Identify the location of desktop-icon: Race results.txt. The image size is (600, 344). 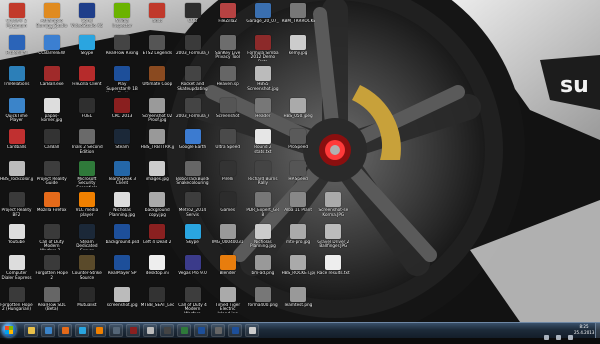
(333, 271).